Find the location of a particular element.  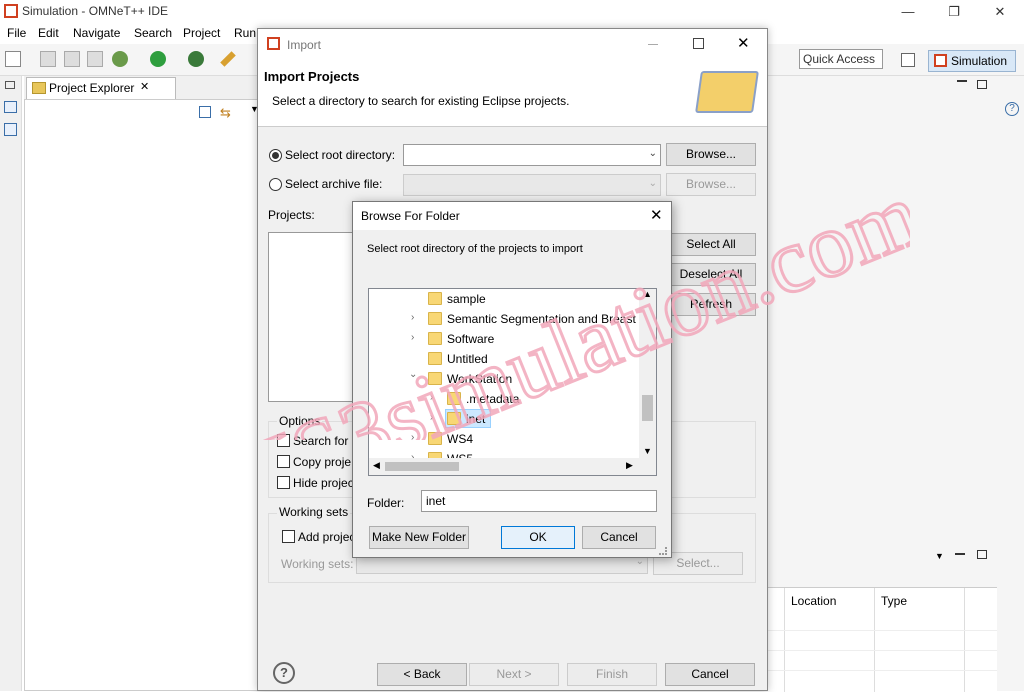

menu-search: Search is located at coordinates (153, 33).